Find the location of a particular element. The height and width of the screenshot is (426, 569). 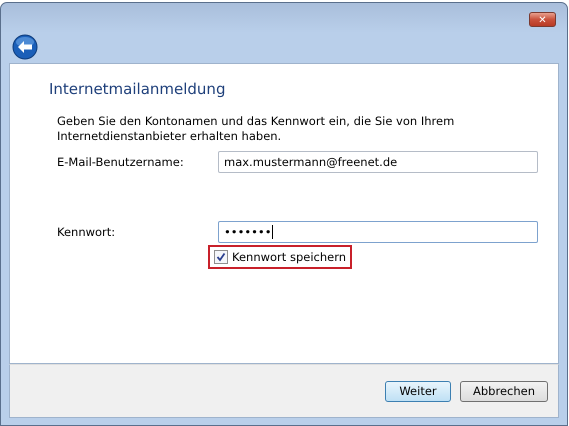

checkbox is located at coordinates (221, 257).